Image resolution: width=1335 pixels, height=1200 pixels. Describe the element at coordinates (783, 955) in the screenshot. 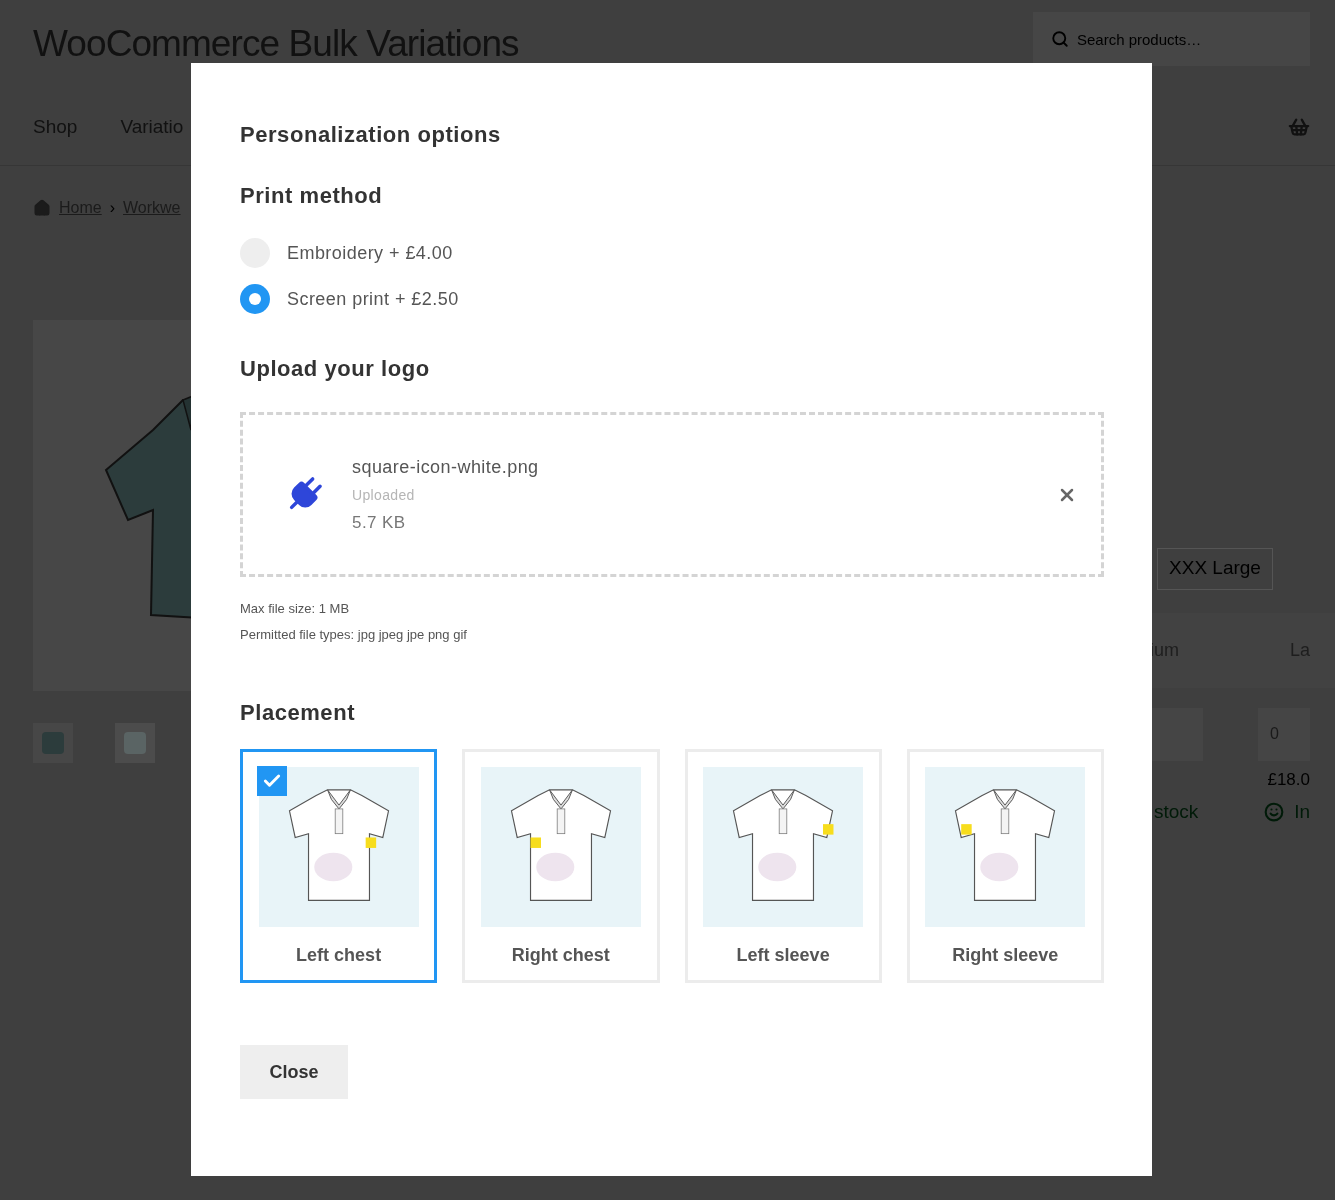

I see `placement-label: Left sleeve` at that location.